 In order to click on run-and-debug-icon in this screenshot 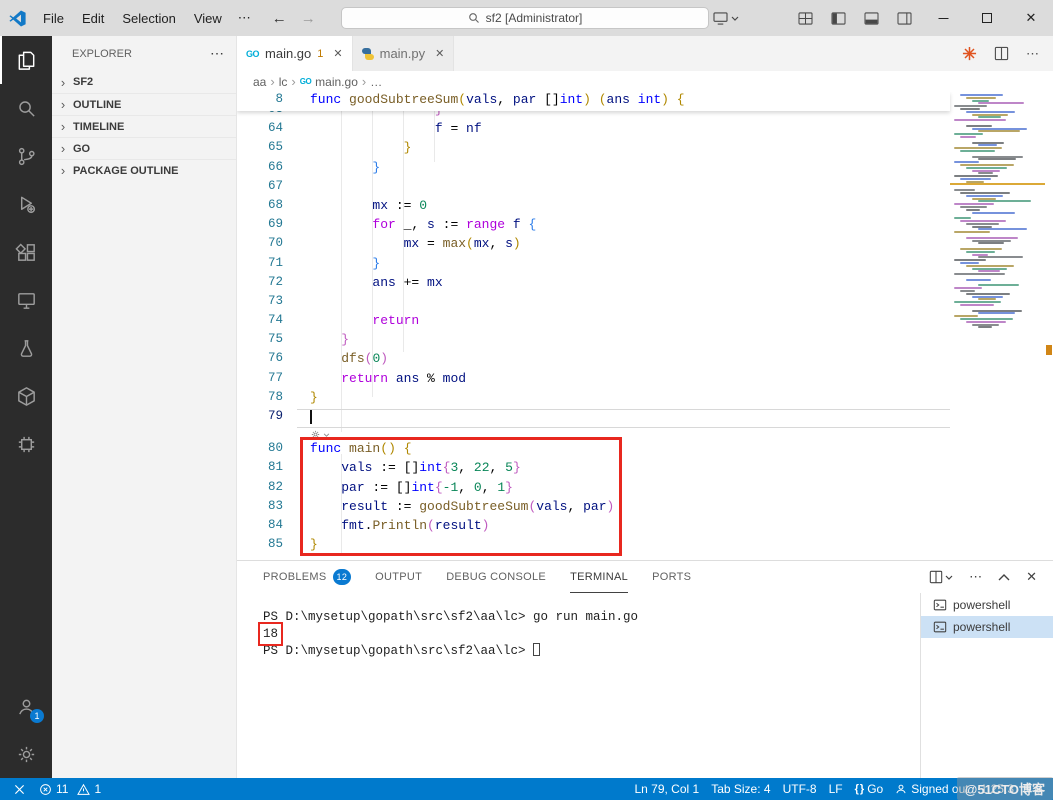, I will do `click(26, 204)`.